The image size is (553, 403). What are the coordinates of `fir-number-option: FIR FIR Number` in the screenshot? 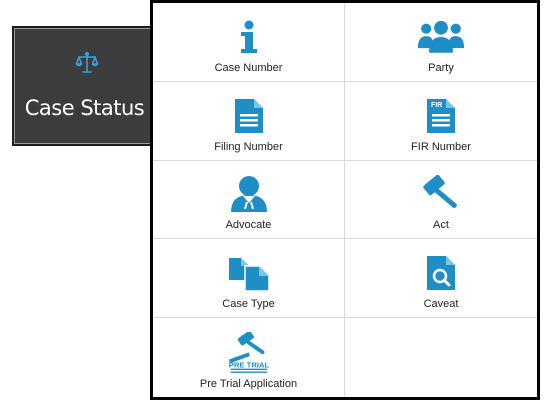 It's located at (441, 121).